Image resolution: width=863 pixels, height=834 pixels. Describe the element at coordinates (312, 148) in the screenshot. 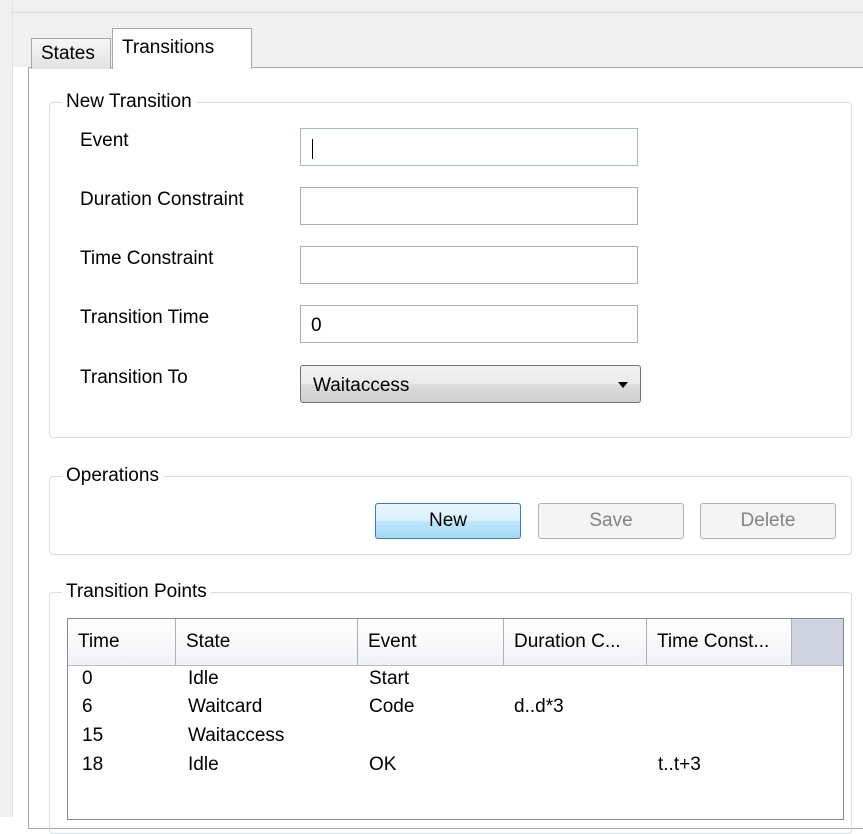

I see `text-caret` at that location.